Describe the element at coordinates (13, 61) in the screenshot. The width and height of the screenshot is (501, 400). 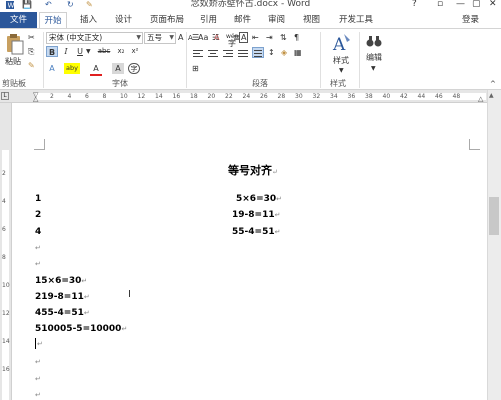
I see `paste-button: 粘贴` at that location.